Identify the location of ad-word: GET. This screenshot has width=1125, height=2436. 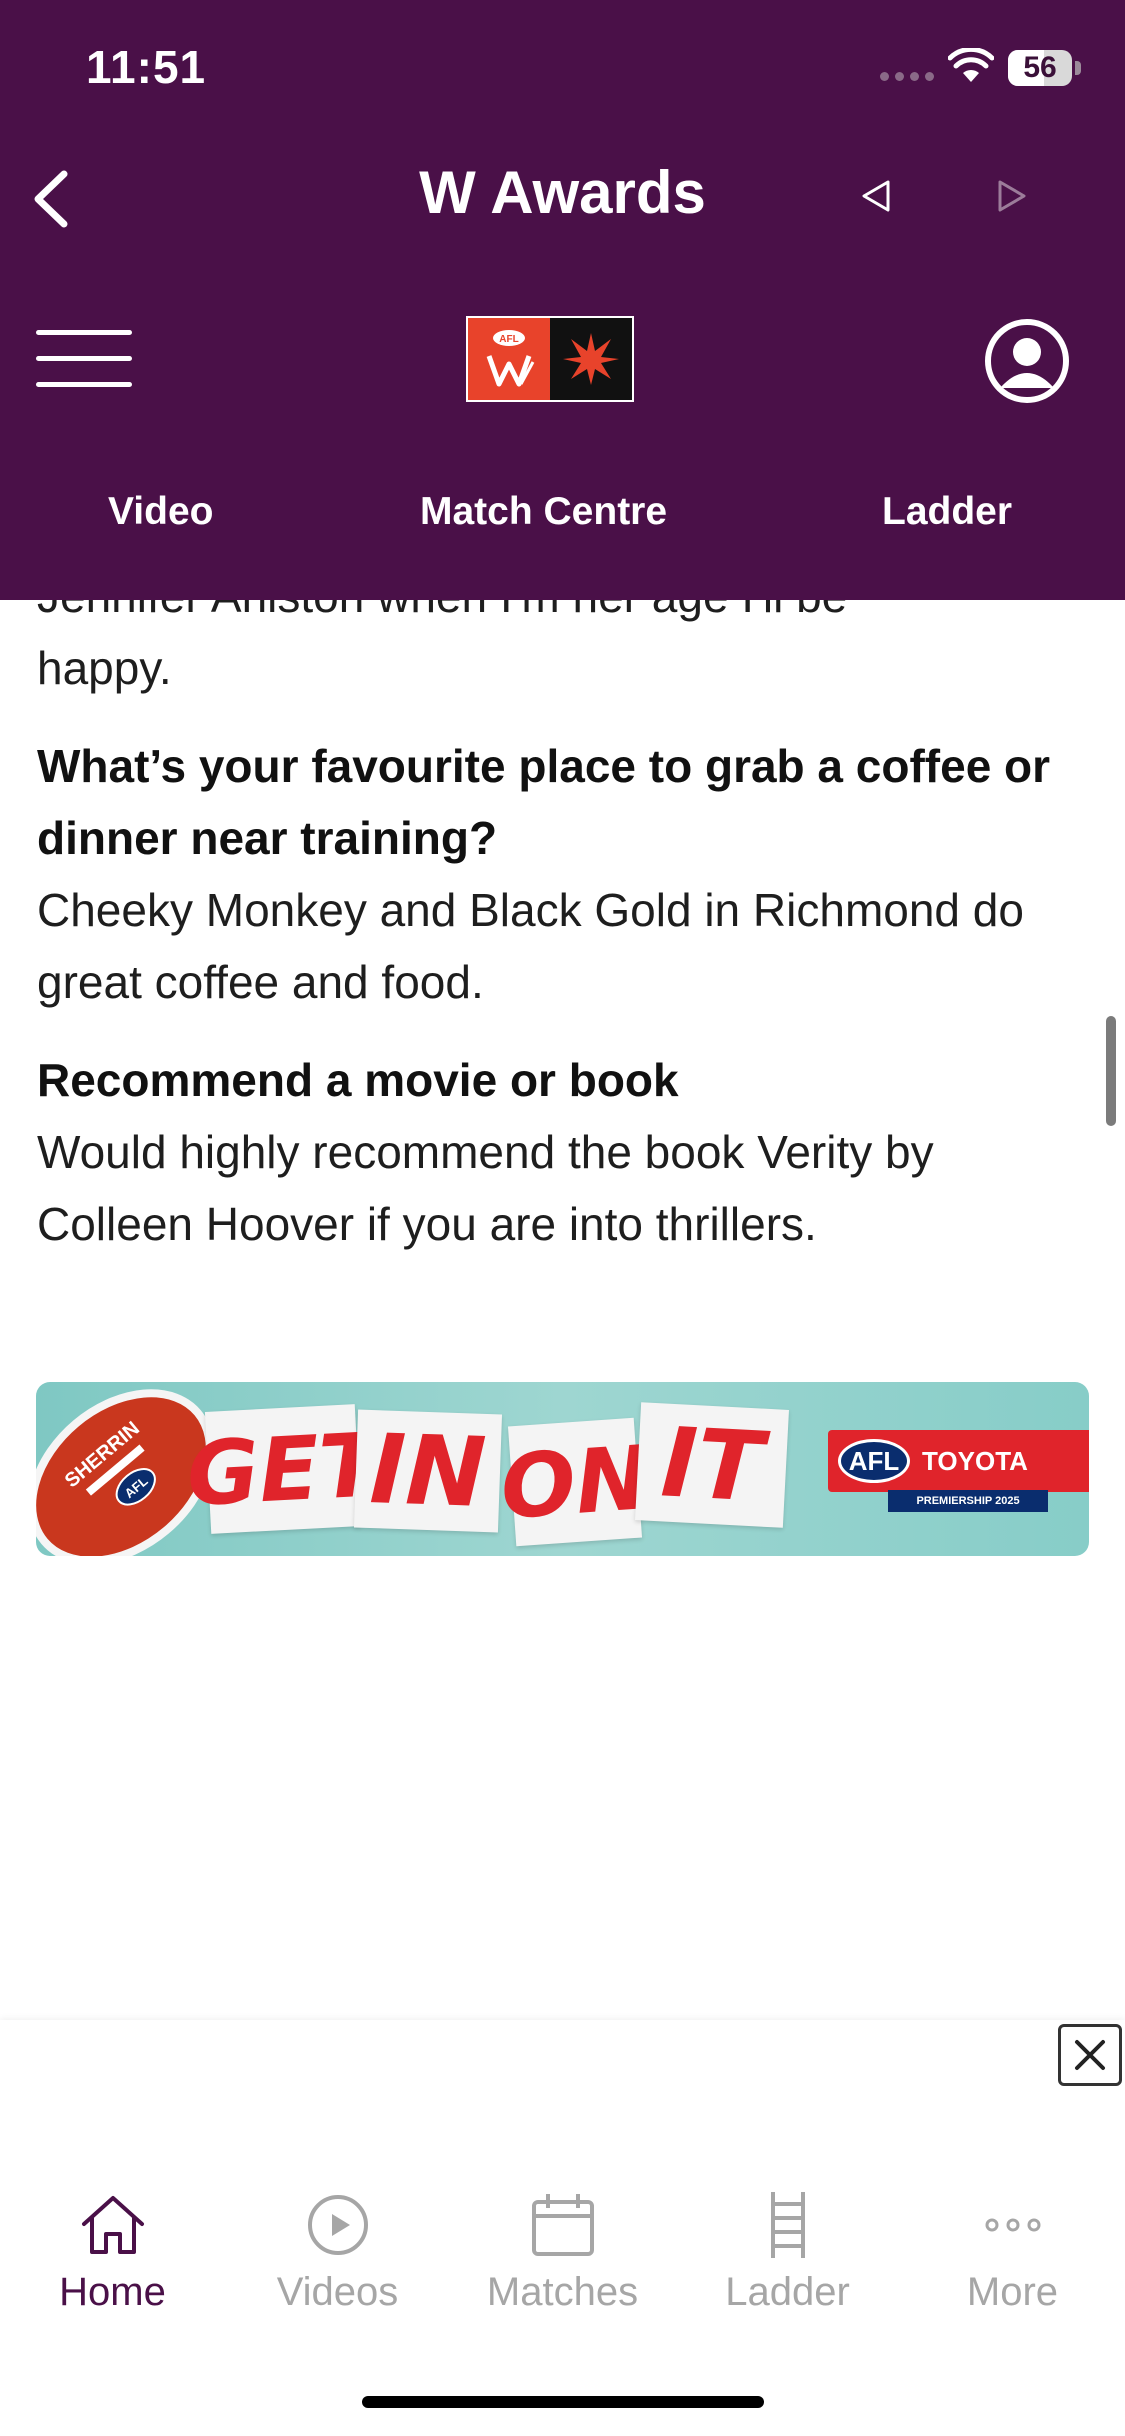
(283, 1469).